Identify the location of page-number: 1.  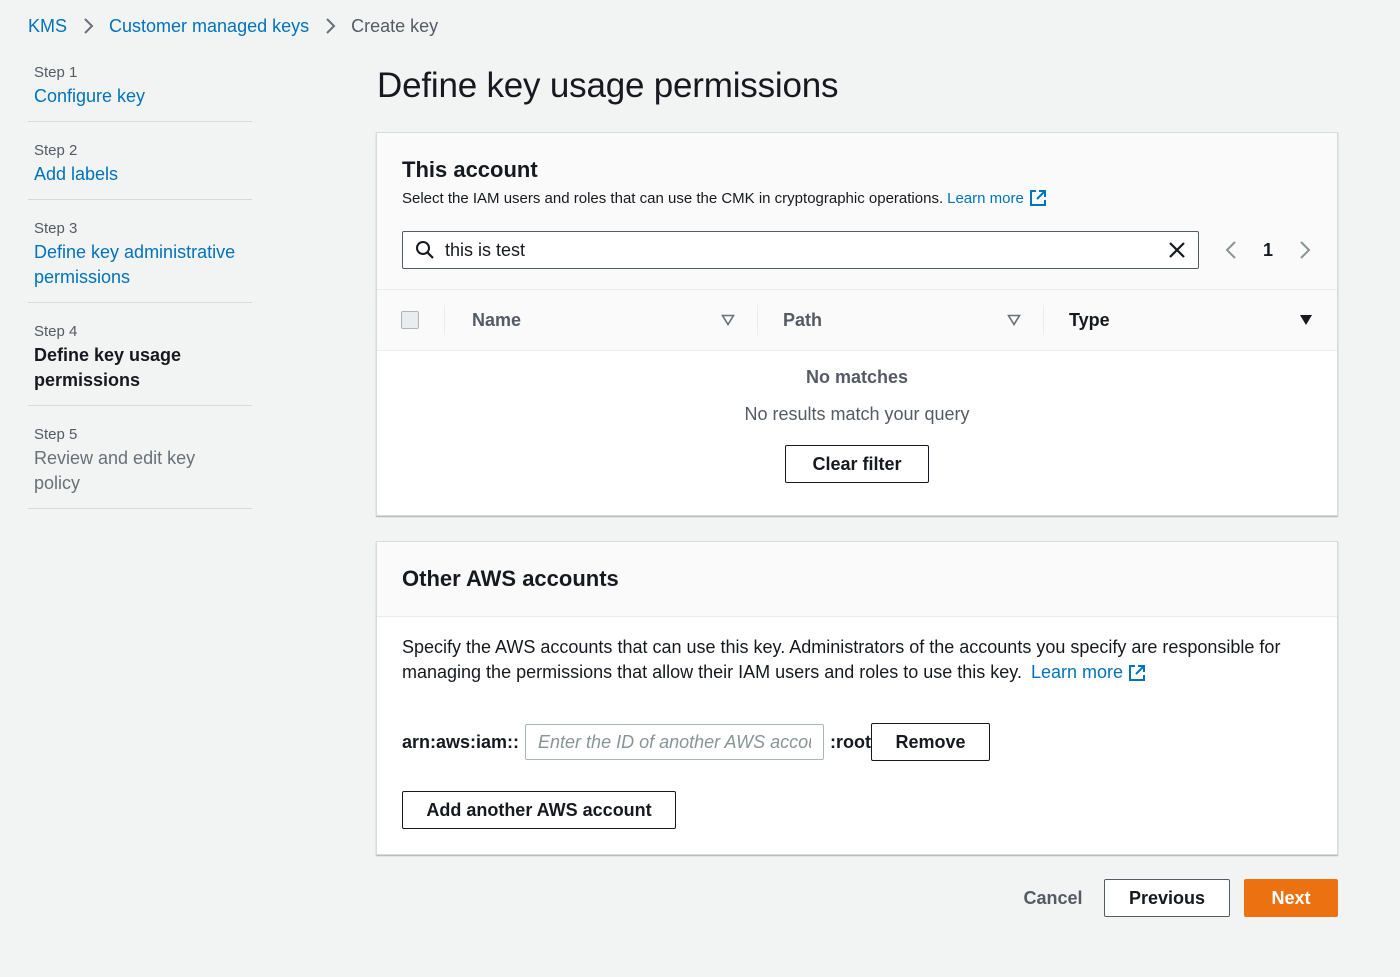
(1268, 250).